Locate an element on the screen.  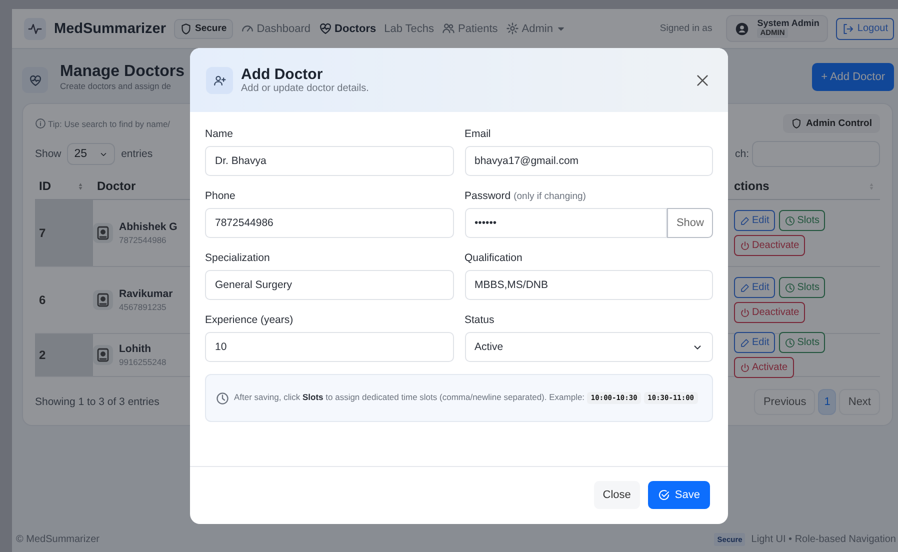
show-label: Show is located at coordinates (48, 154).